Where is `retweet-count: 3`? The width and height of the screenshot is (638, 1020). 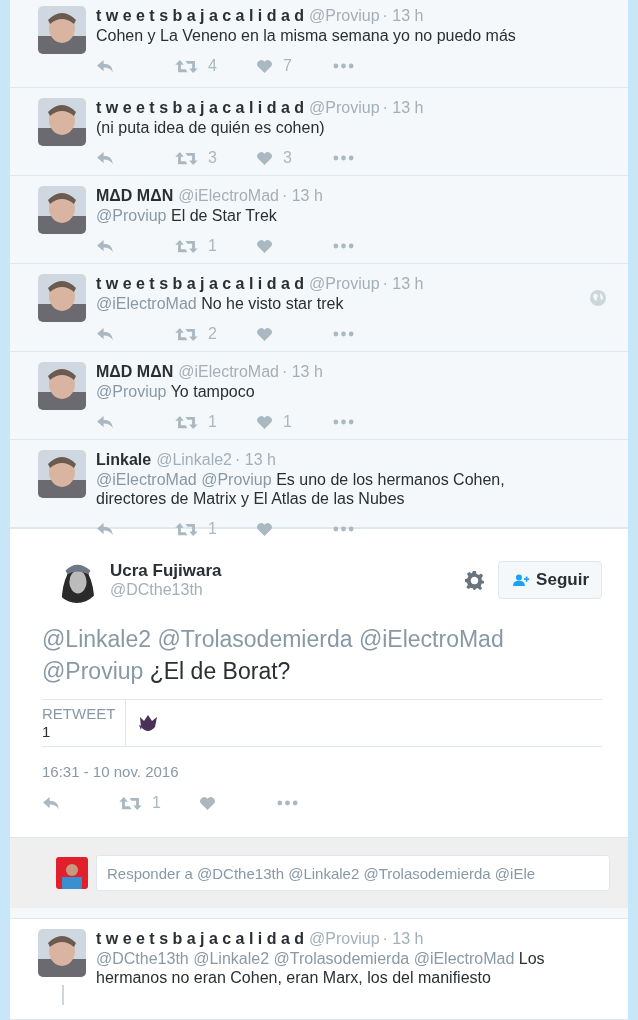
retweet-count: 3 is located at coordinates (212, 158).